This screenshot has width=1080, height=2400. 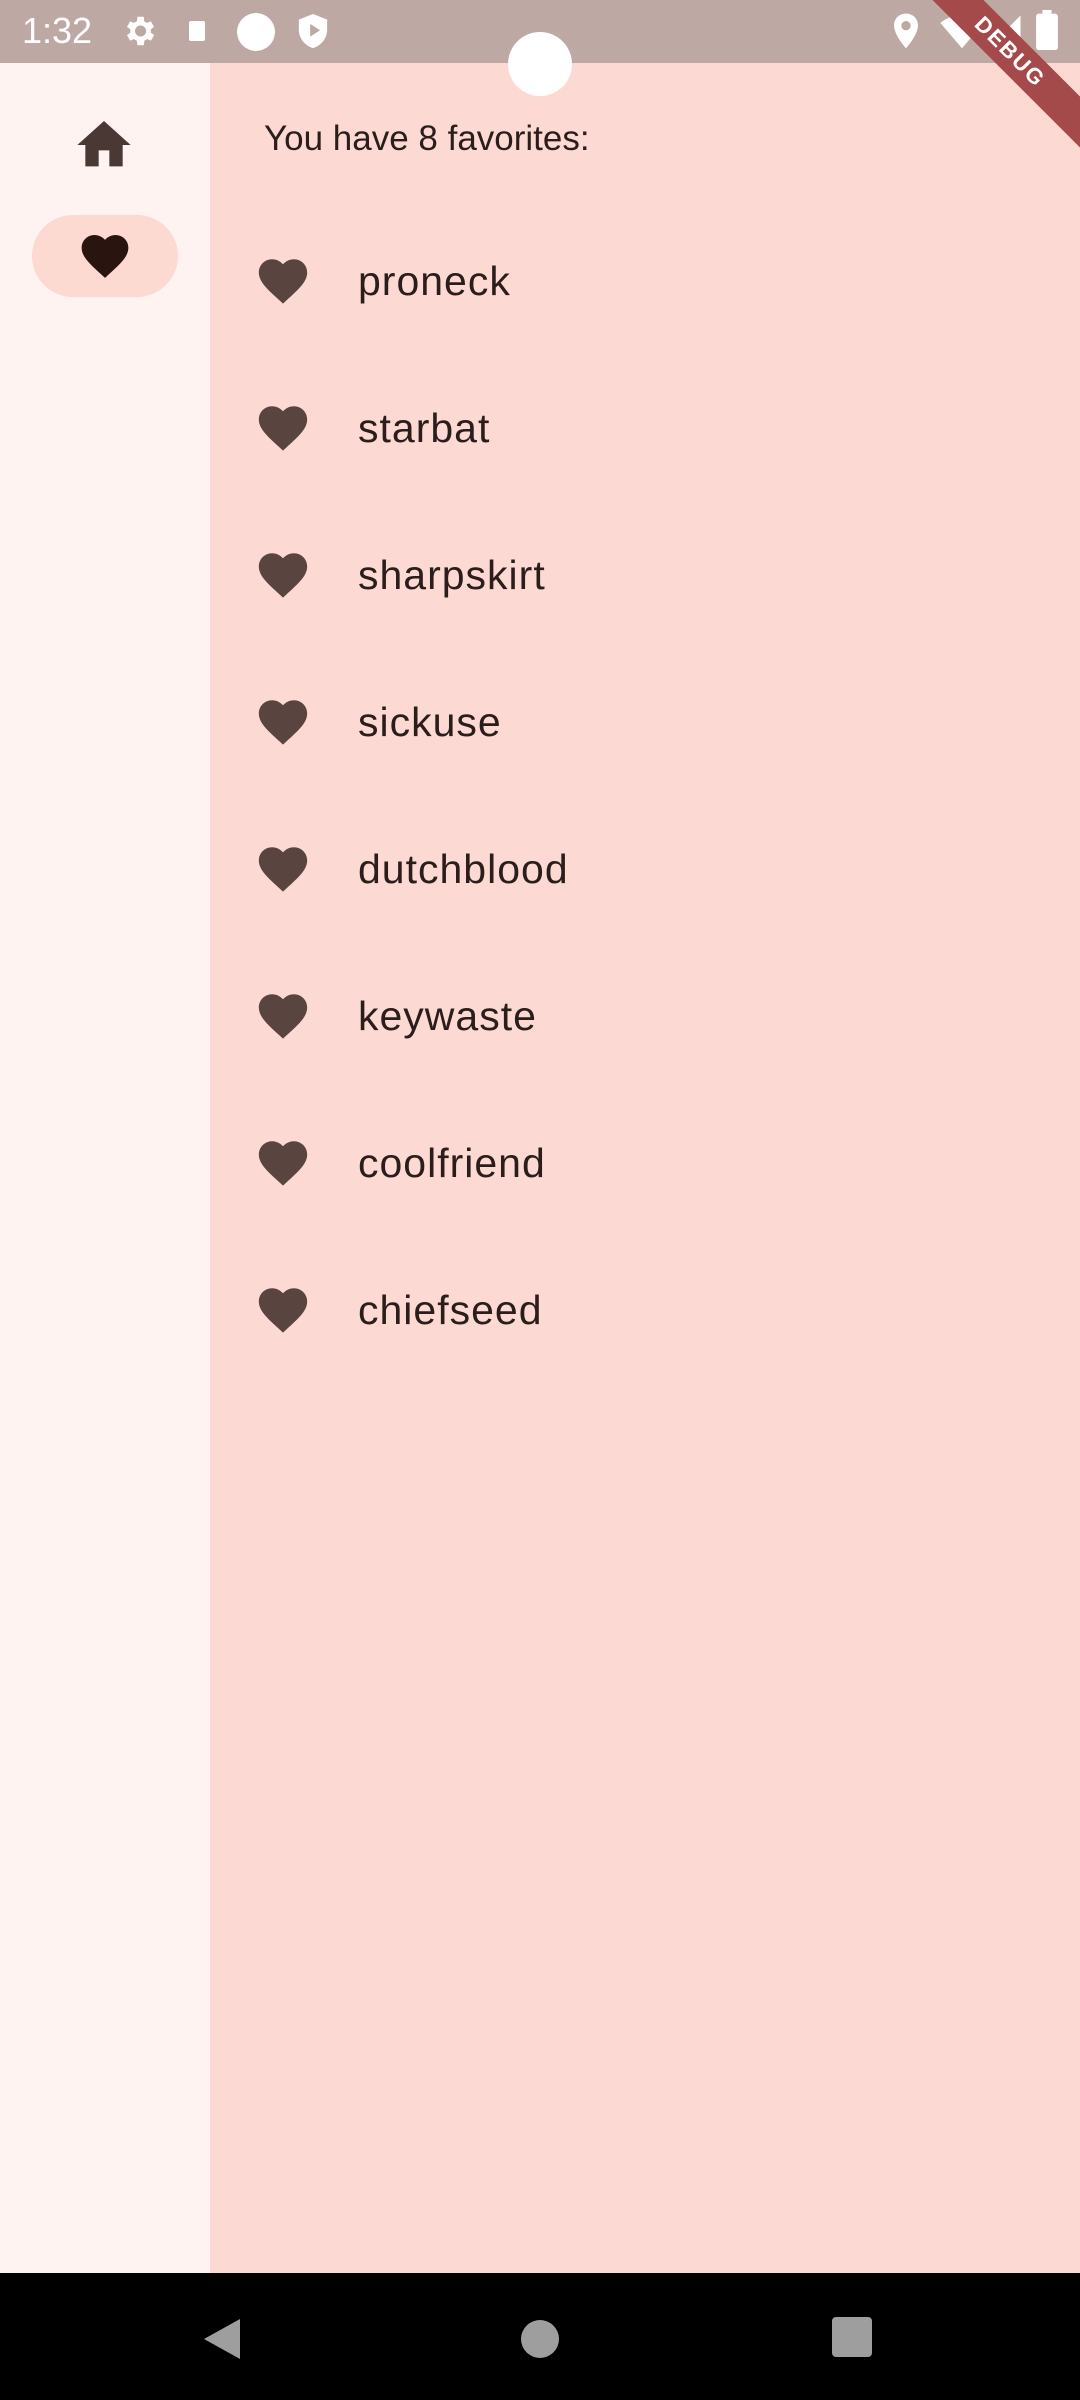 I want to click on rail-item-favorites, so click(x=105, y=256).